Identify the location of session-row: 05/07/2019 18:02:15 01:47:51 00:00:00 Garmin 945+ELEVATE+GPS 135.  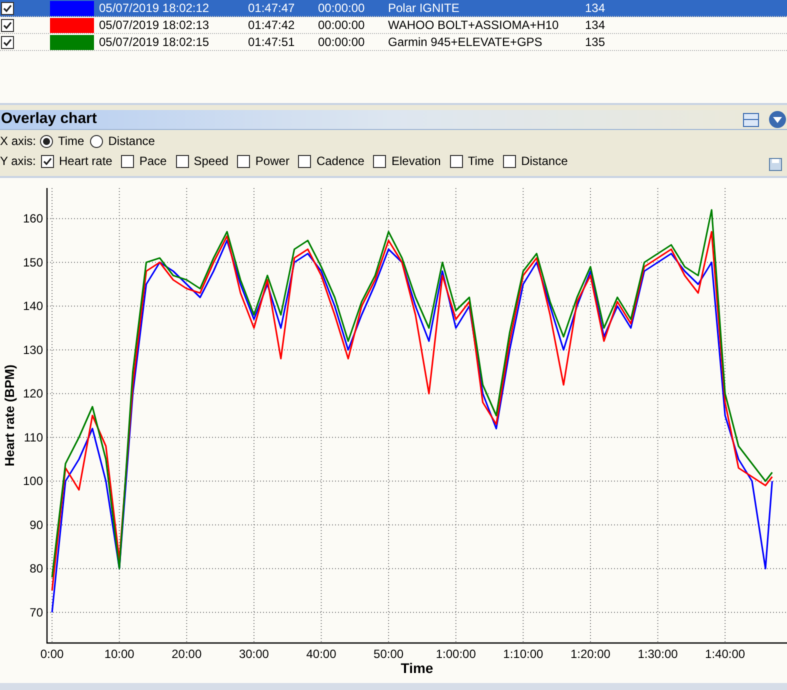
(393, 42).